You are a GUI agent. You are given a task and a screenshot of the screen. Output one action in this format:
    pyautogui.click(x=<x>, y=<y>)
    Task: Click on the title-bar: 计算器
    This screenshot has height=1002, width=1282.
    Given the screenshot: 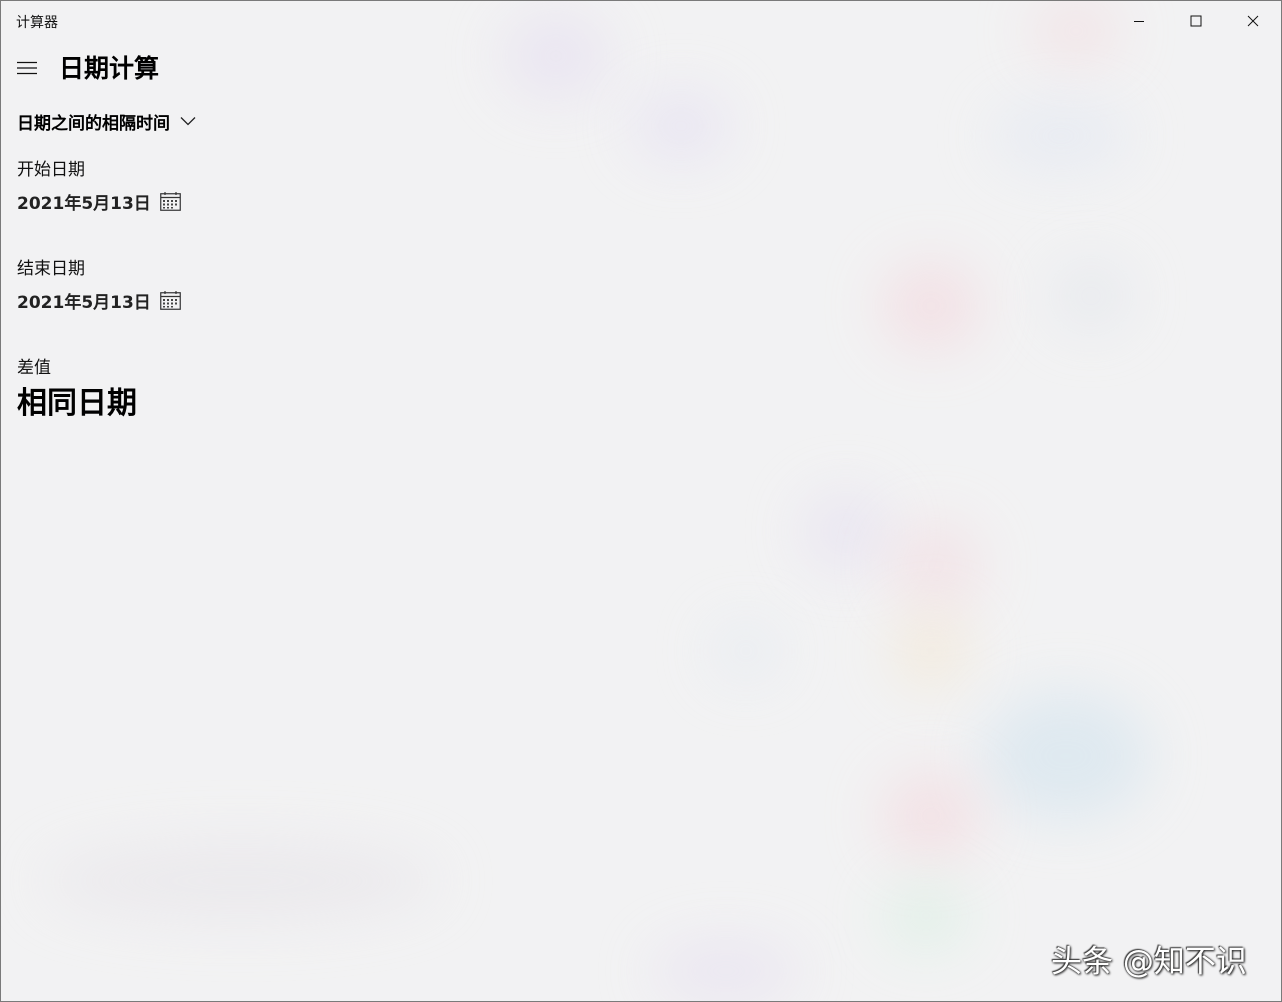 What is the action you would take?
    pyautogui.click(x=641, y=21)
    